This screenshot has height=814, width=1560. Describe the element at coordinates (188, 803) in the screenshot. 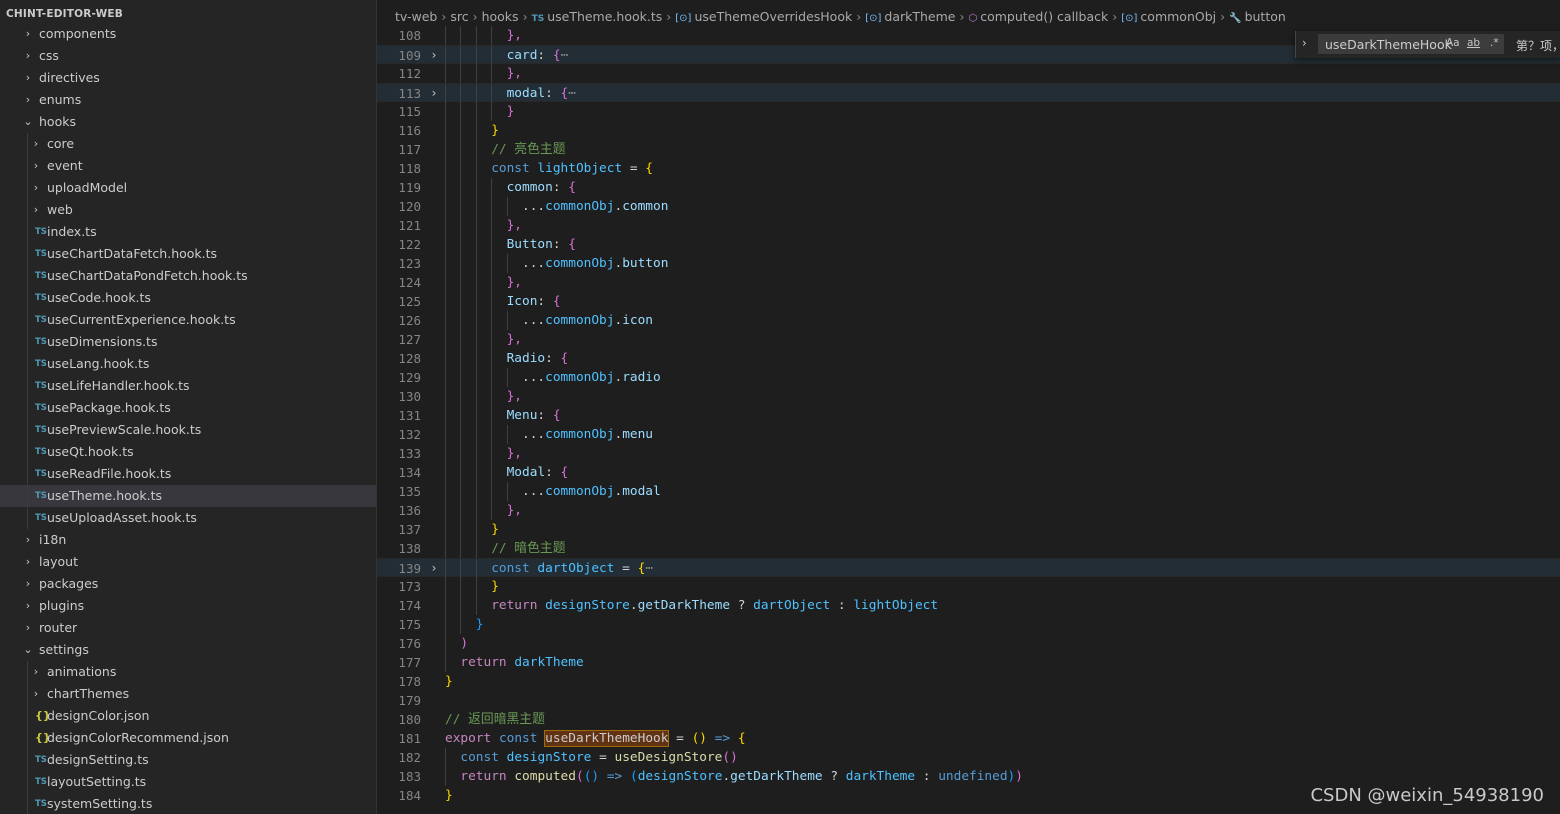

I see `tree-file: TS systemSetting.ts` at that location.